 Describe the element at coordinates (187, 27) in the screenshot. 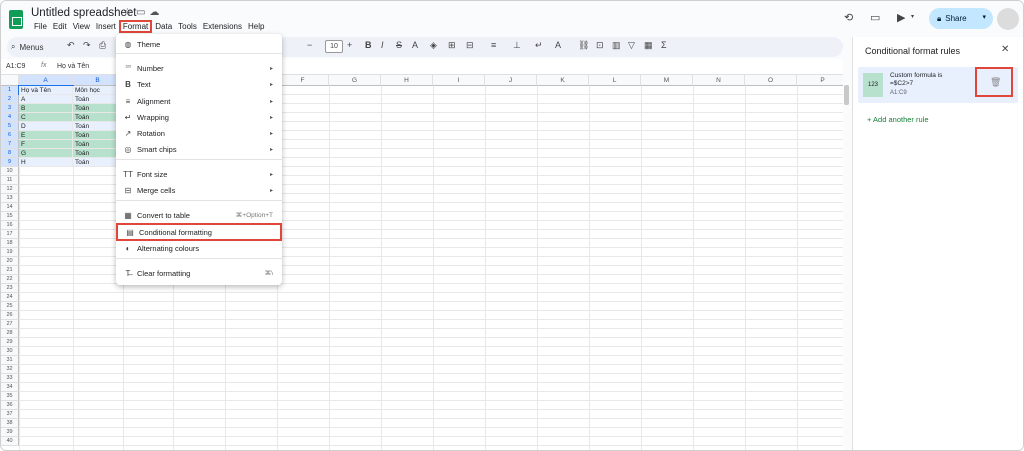

I see `menu-tools: Tools` at that location.